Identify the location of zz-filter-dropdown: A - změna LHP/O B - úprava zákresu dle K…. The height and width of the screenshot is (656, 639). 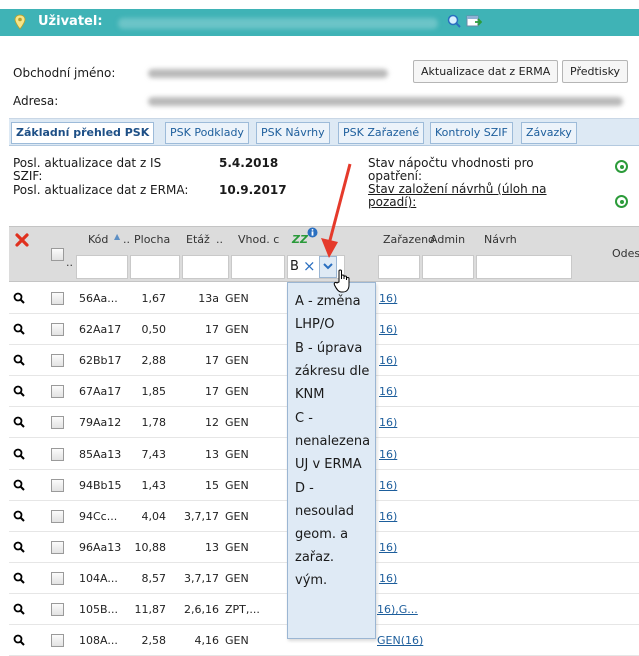
(331, 460).